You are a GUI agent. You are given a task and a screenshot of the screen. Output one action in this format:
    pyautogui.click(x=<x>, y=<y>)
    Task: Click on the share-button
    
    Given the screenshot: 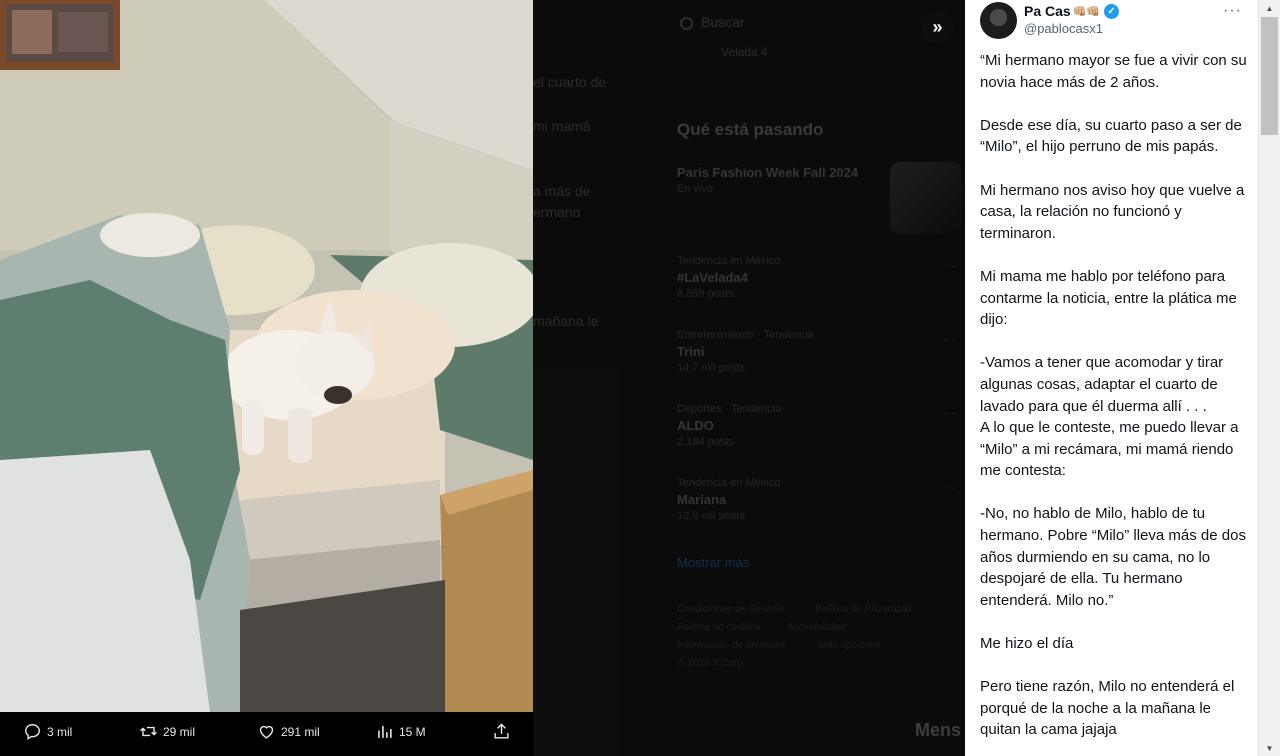 What is the action you would take?
    pyautogui.click(x=501, y=731)
    